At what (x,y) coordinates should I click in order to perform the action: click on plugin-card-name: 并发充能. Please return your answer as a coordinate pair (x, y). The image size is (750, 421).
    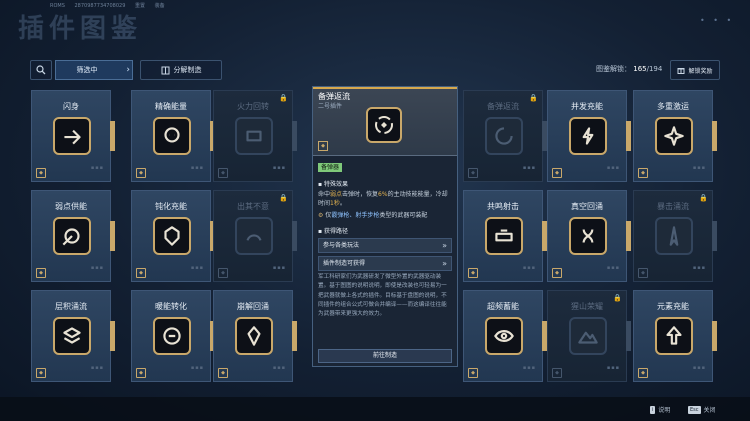
    Looking at the image, I should click on (587, 106).